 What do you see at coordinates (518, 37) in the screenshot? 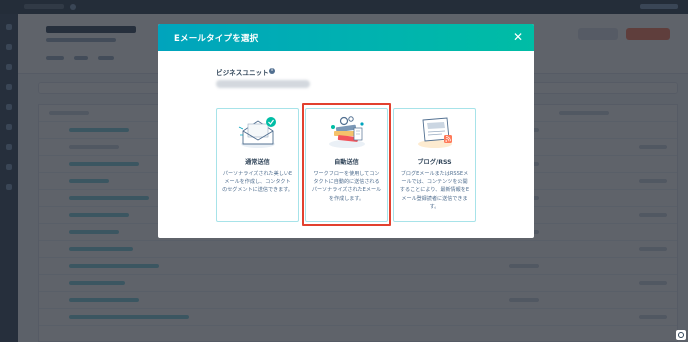
I see `close-icon: ✕` at bounding box center [518, 37].